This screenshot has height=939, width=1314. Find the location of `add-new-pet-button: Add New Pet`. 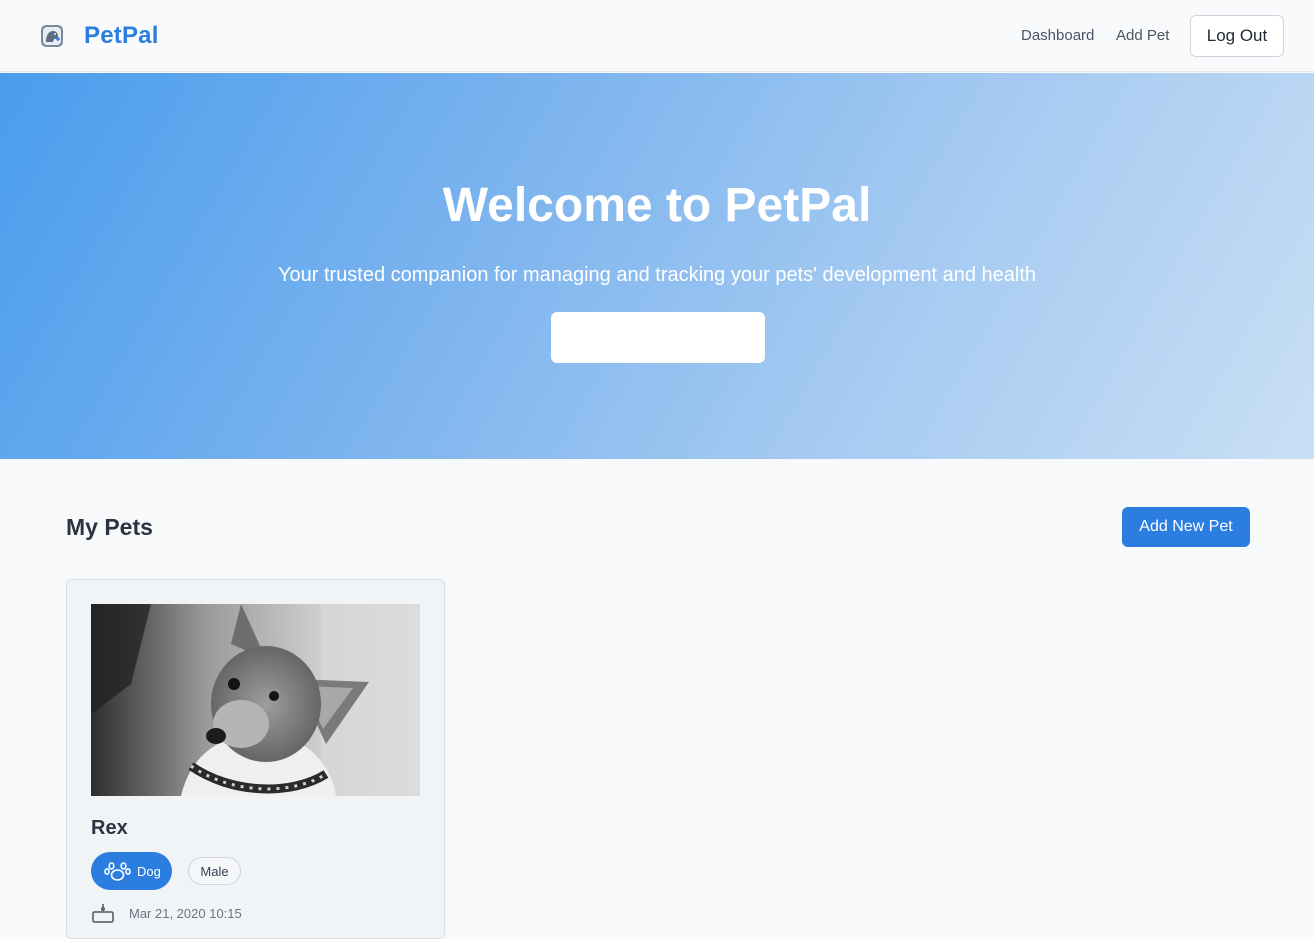

add-new-pet-button: Add New Pet is located at coordinates (1186, 527).